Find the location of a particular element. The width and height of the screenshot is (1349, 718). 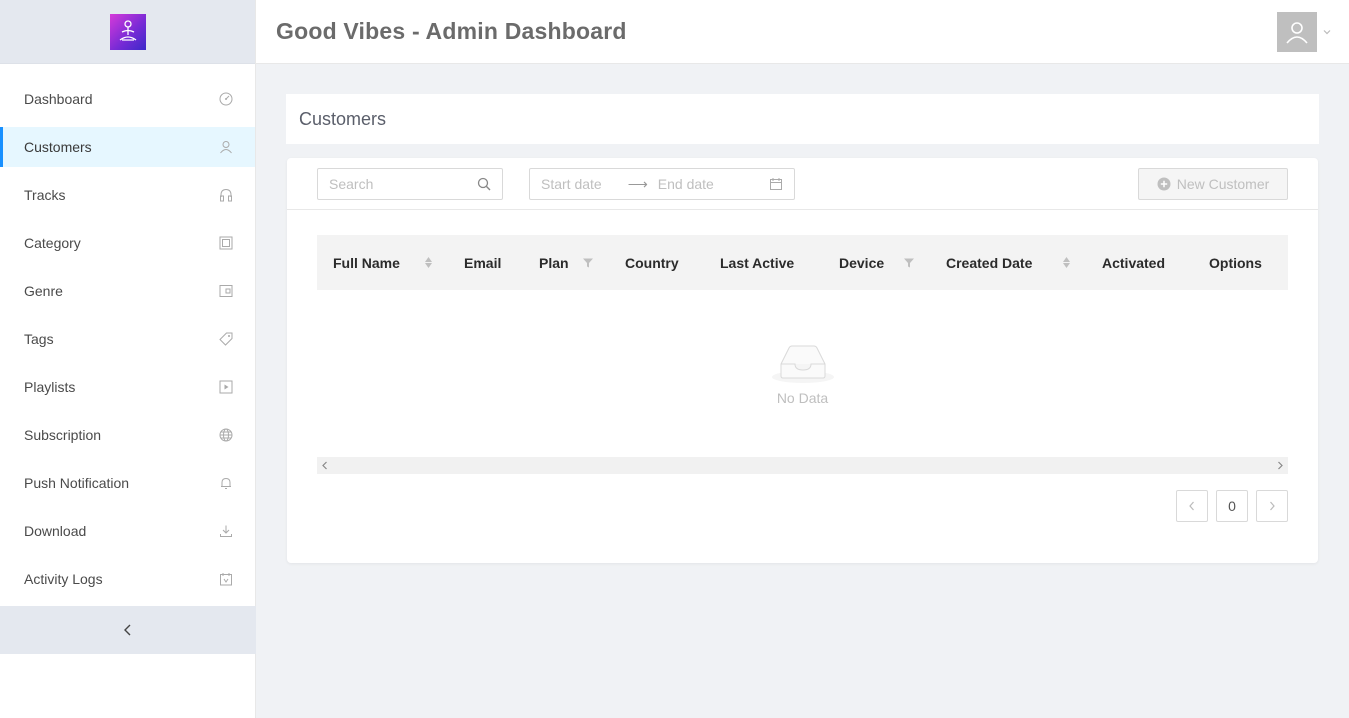

column-email: Email is located at coordinates (485, 262).